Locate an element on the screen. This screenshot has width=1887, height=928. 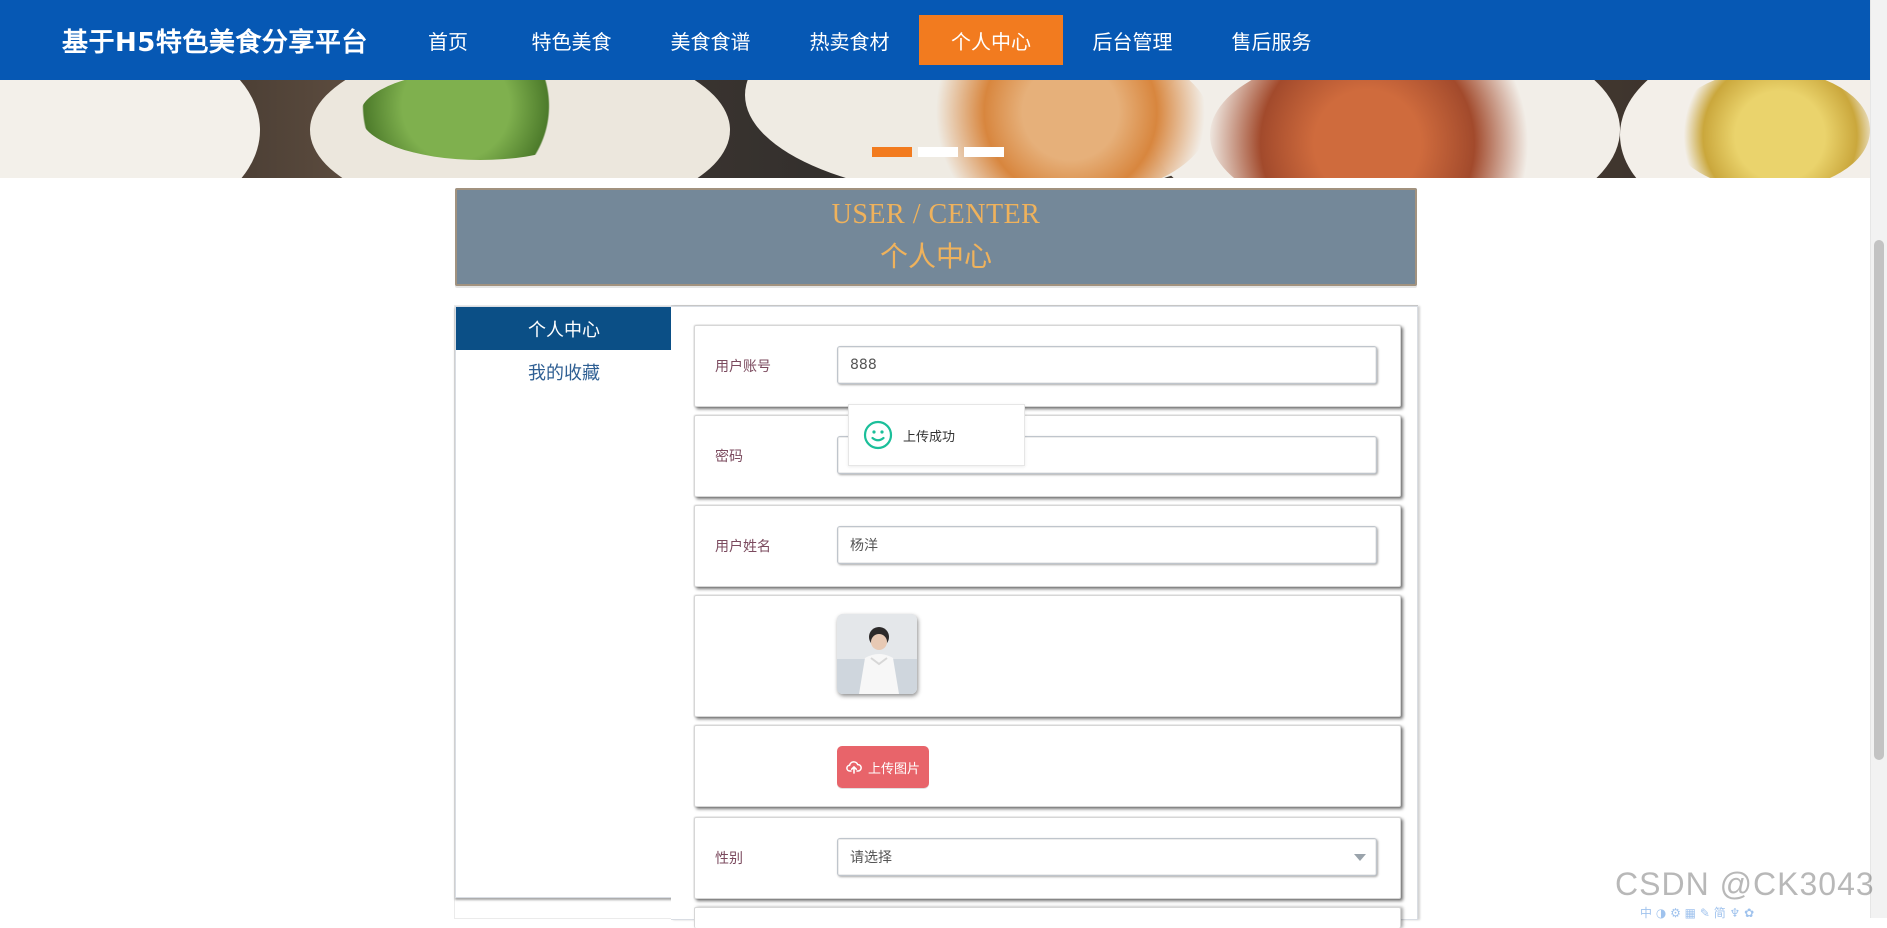
user-sidebar: 个人中心 我的收藏 is located at coordinates (564, 602).